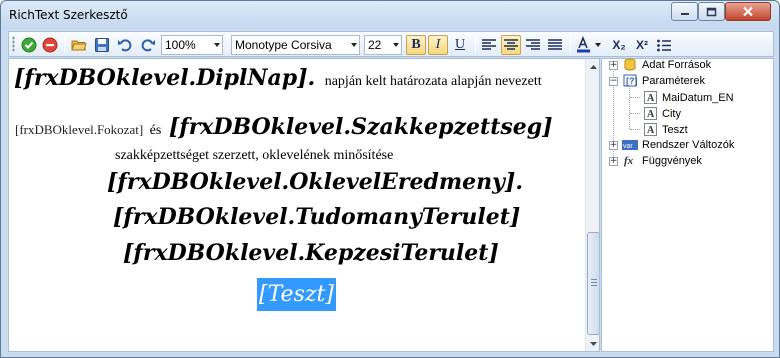 The height and width of the screenshot is (358, 780). I want to click on tree-item-parameters: [?] Paraméterek, so click(663, 80).